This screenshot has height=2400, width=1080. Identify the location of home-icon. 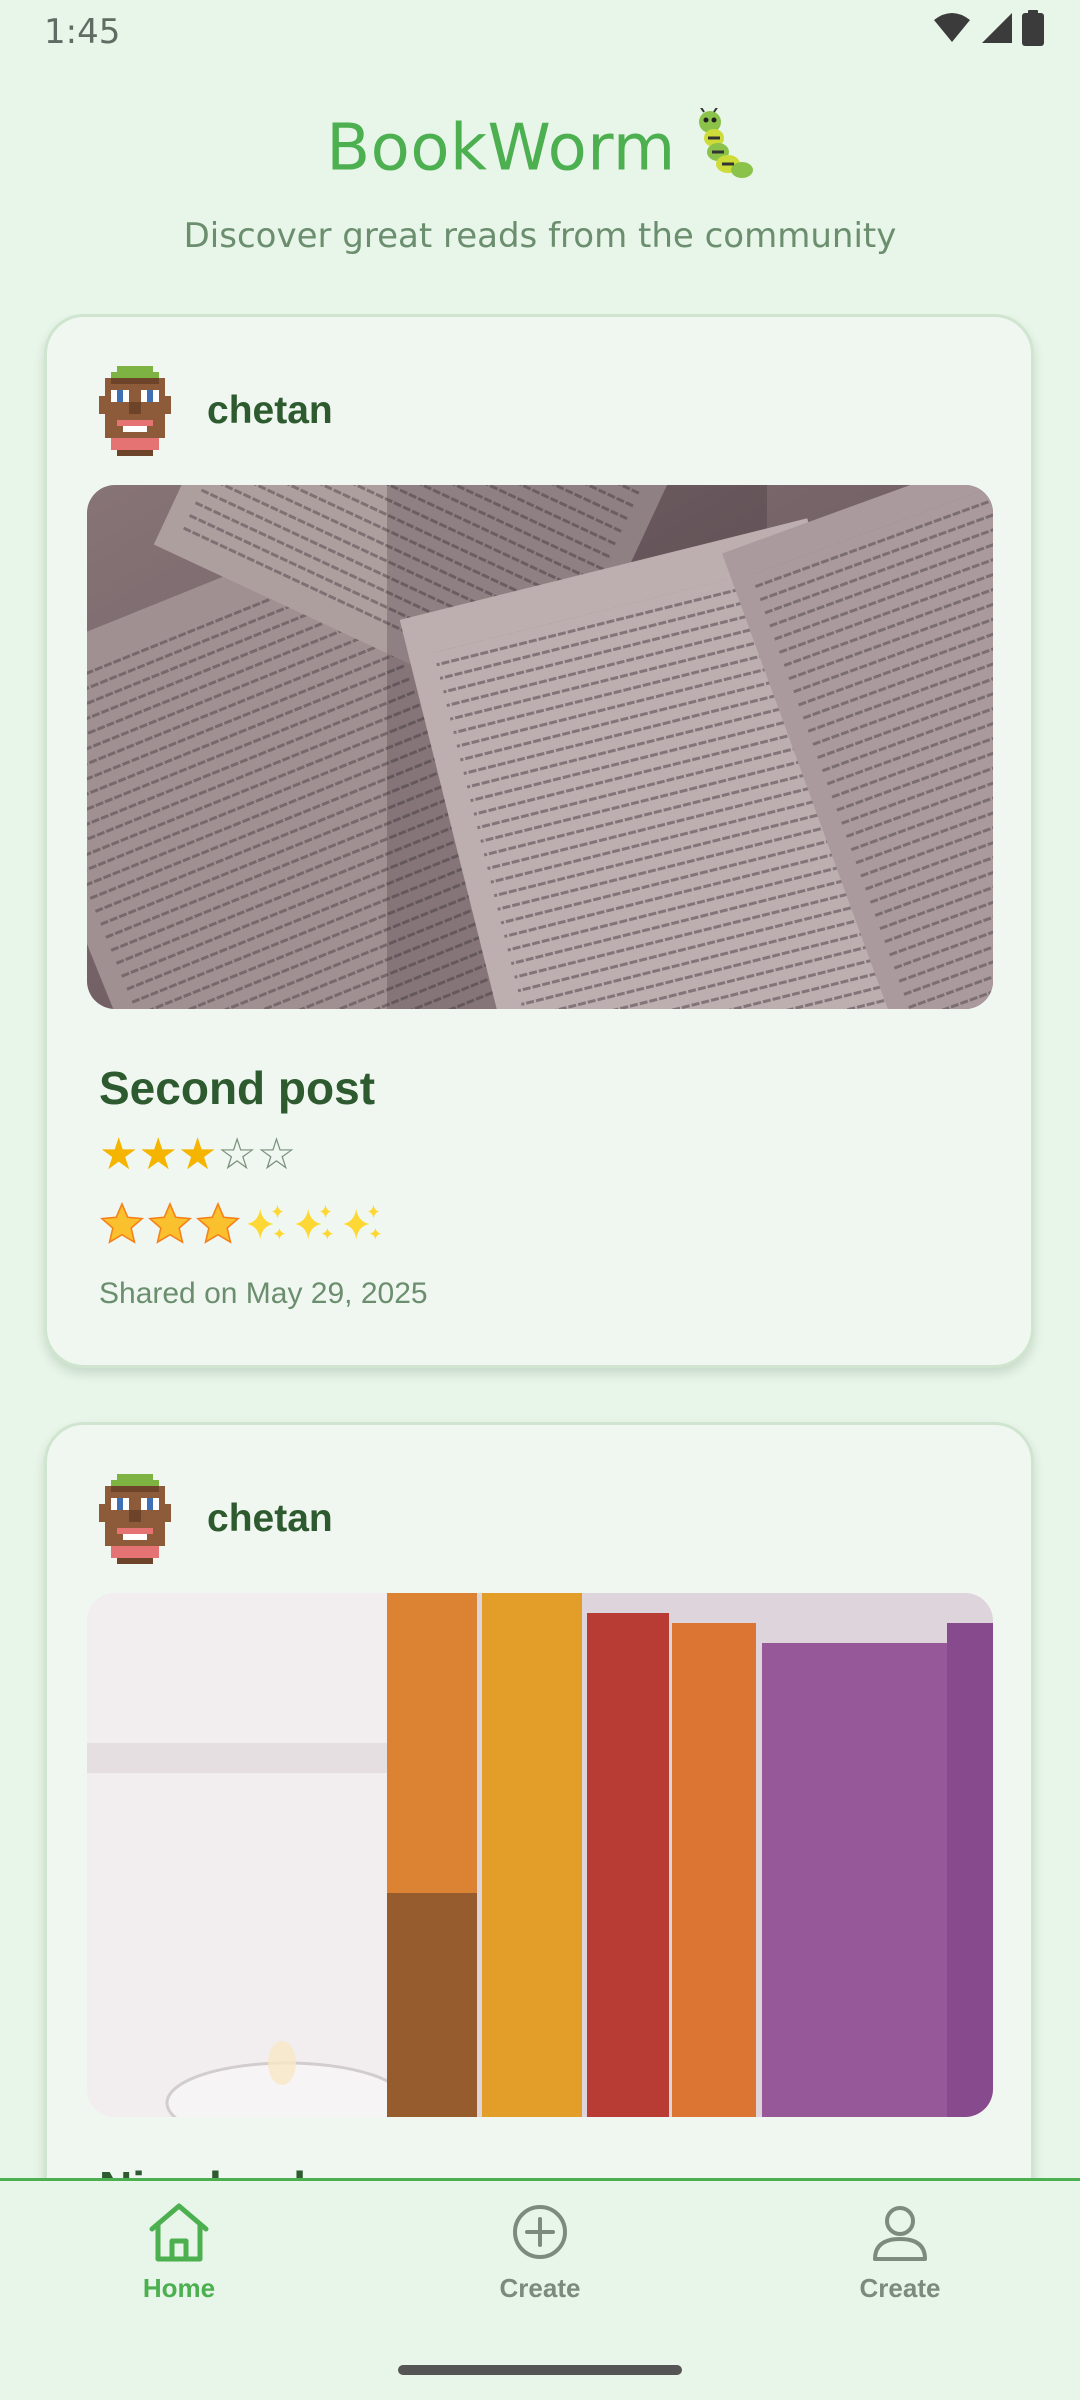
(179, 2232).